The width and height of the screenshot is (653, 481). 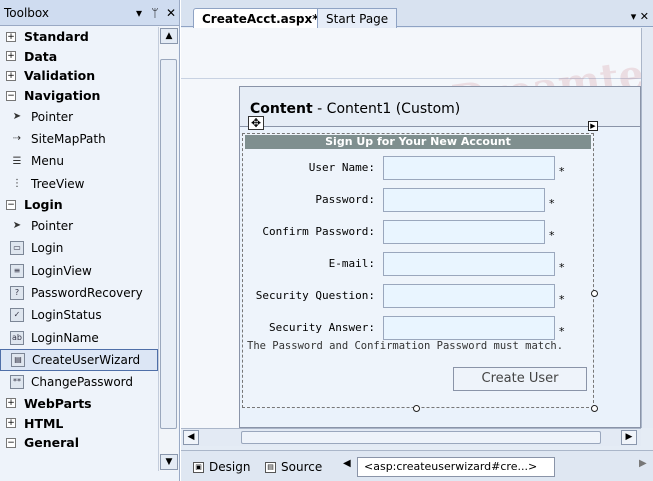 What do you see at coordinates (293, 467) in the screenshot?
I see `source-view-button: ▤ Source` at bounding box center [293, 467].